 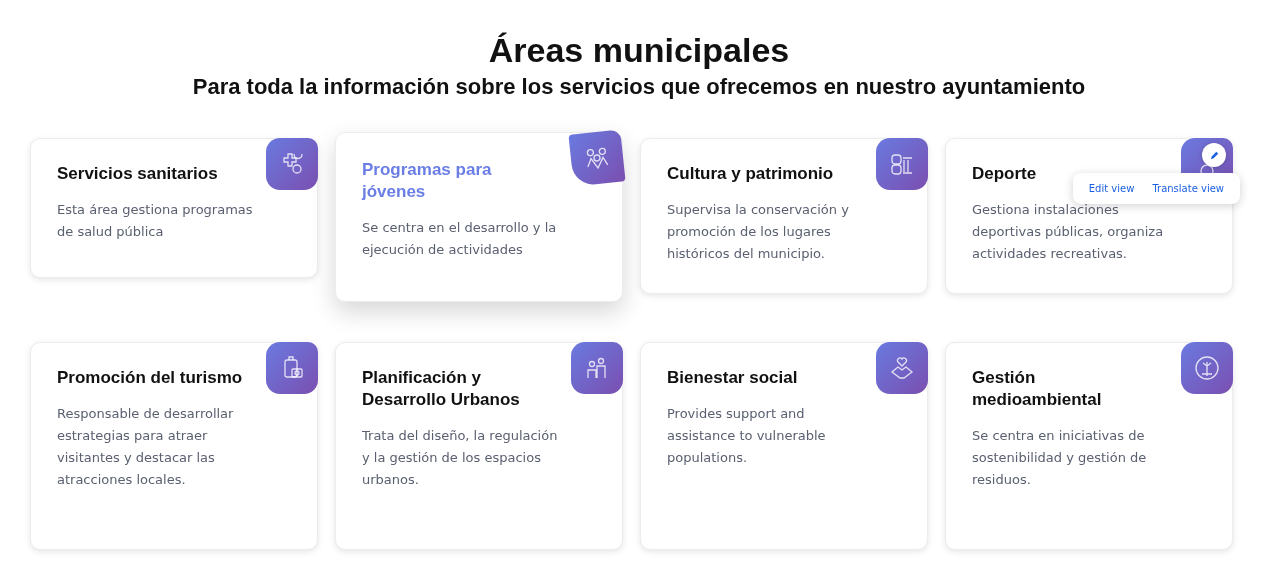 What do you see at coordinates (146, 447) in the screenshot?
I see `card-description: Responsable de desarrollar estrategias para atraer visitantes y destacar las atracciones locales.` at bounding box center [146, 447].